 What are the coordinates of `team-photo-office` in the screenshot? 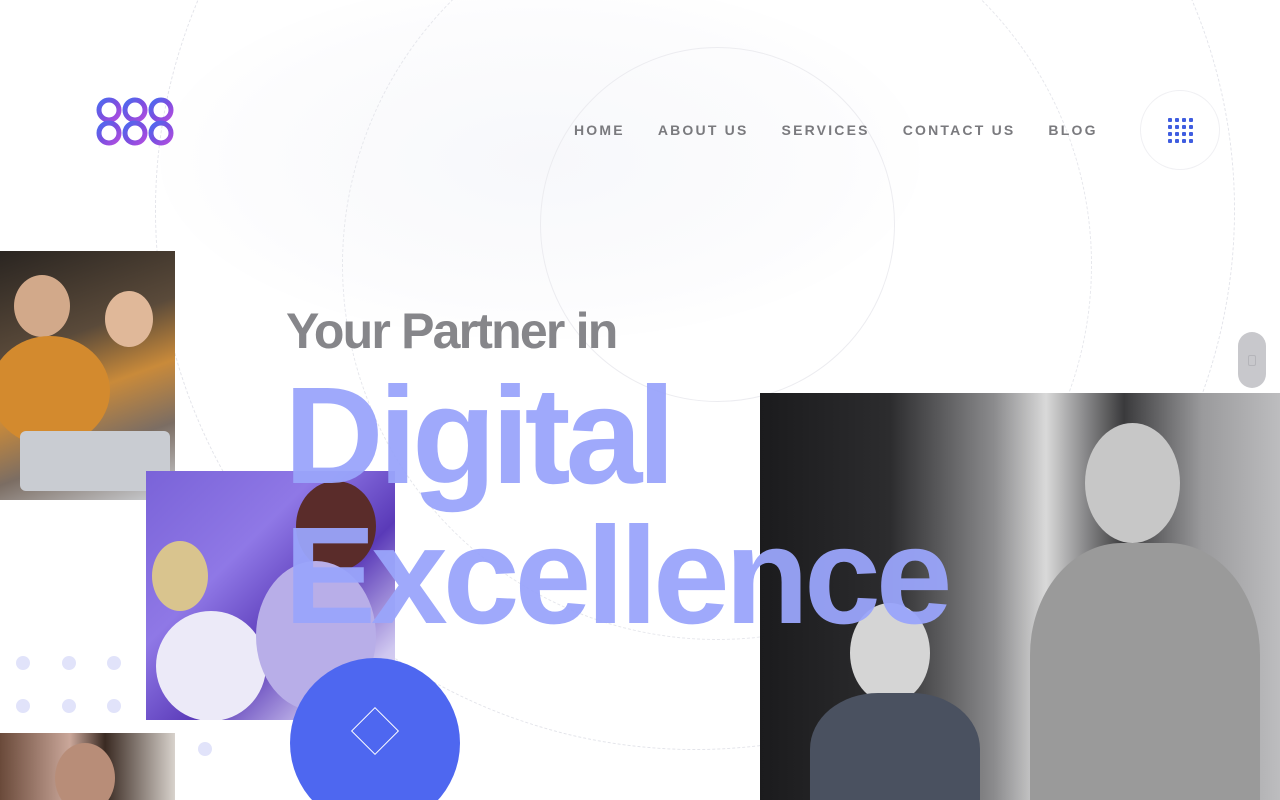 It's located at (87, 375).